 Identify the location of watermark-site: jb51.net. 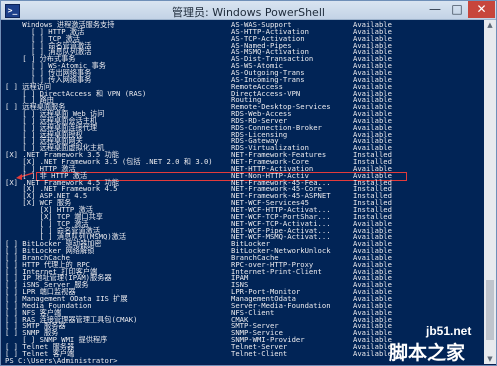
(449, 331).